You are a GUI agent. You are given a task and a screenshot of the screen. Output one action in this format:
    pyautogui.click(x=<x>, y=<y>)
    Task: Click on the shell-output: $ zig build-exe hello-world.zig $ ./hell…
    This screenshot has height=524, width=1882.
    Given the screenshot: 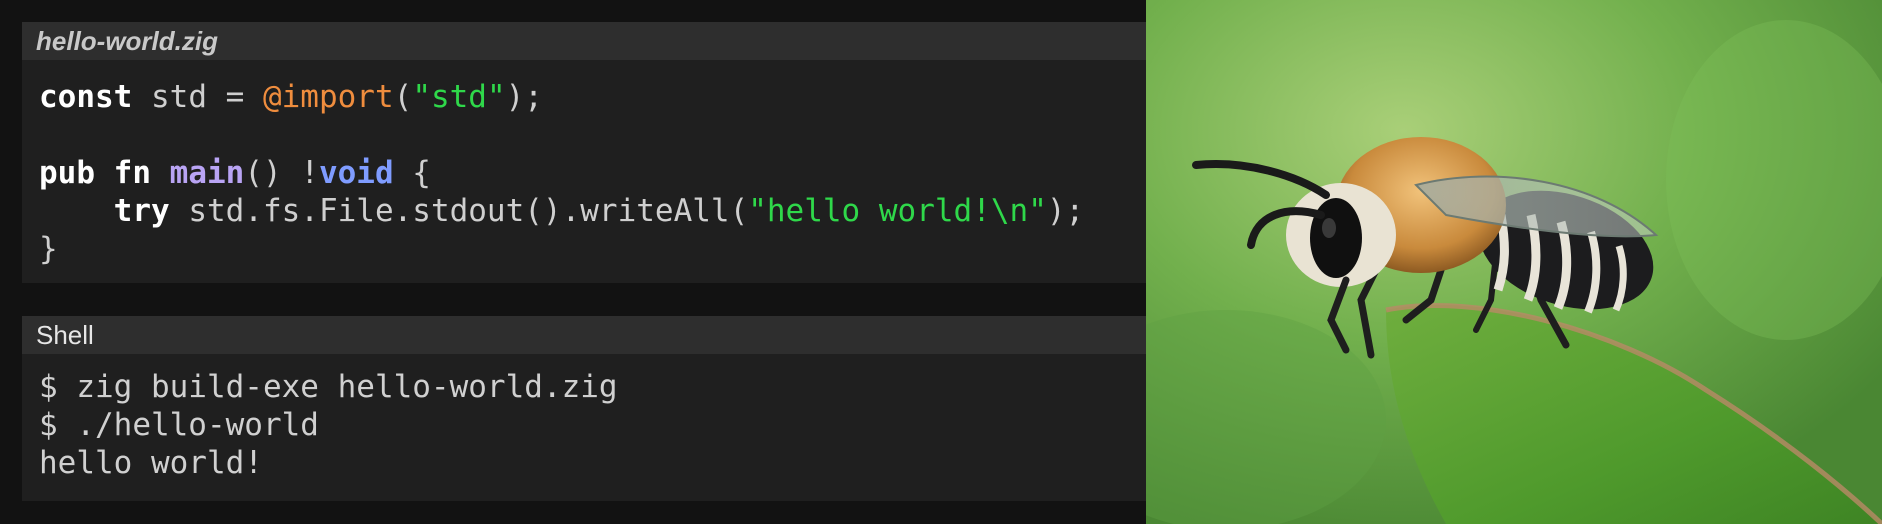 What is the action you would take?
    pyautogui.click(x=584, y=418)
    